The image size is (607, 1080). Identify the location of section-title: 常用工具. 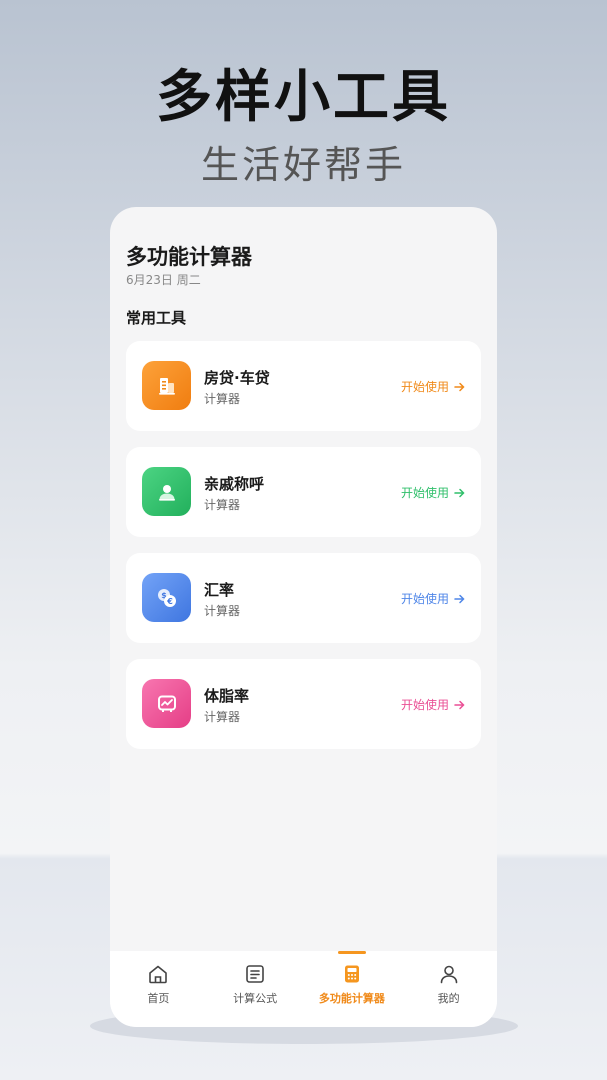
(156, 318).